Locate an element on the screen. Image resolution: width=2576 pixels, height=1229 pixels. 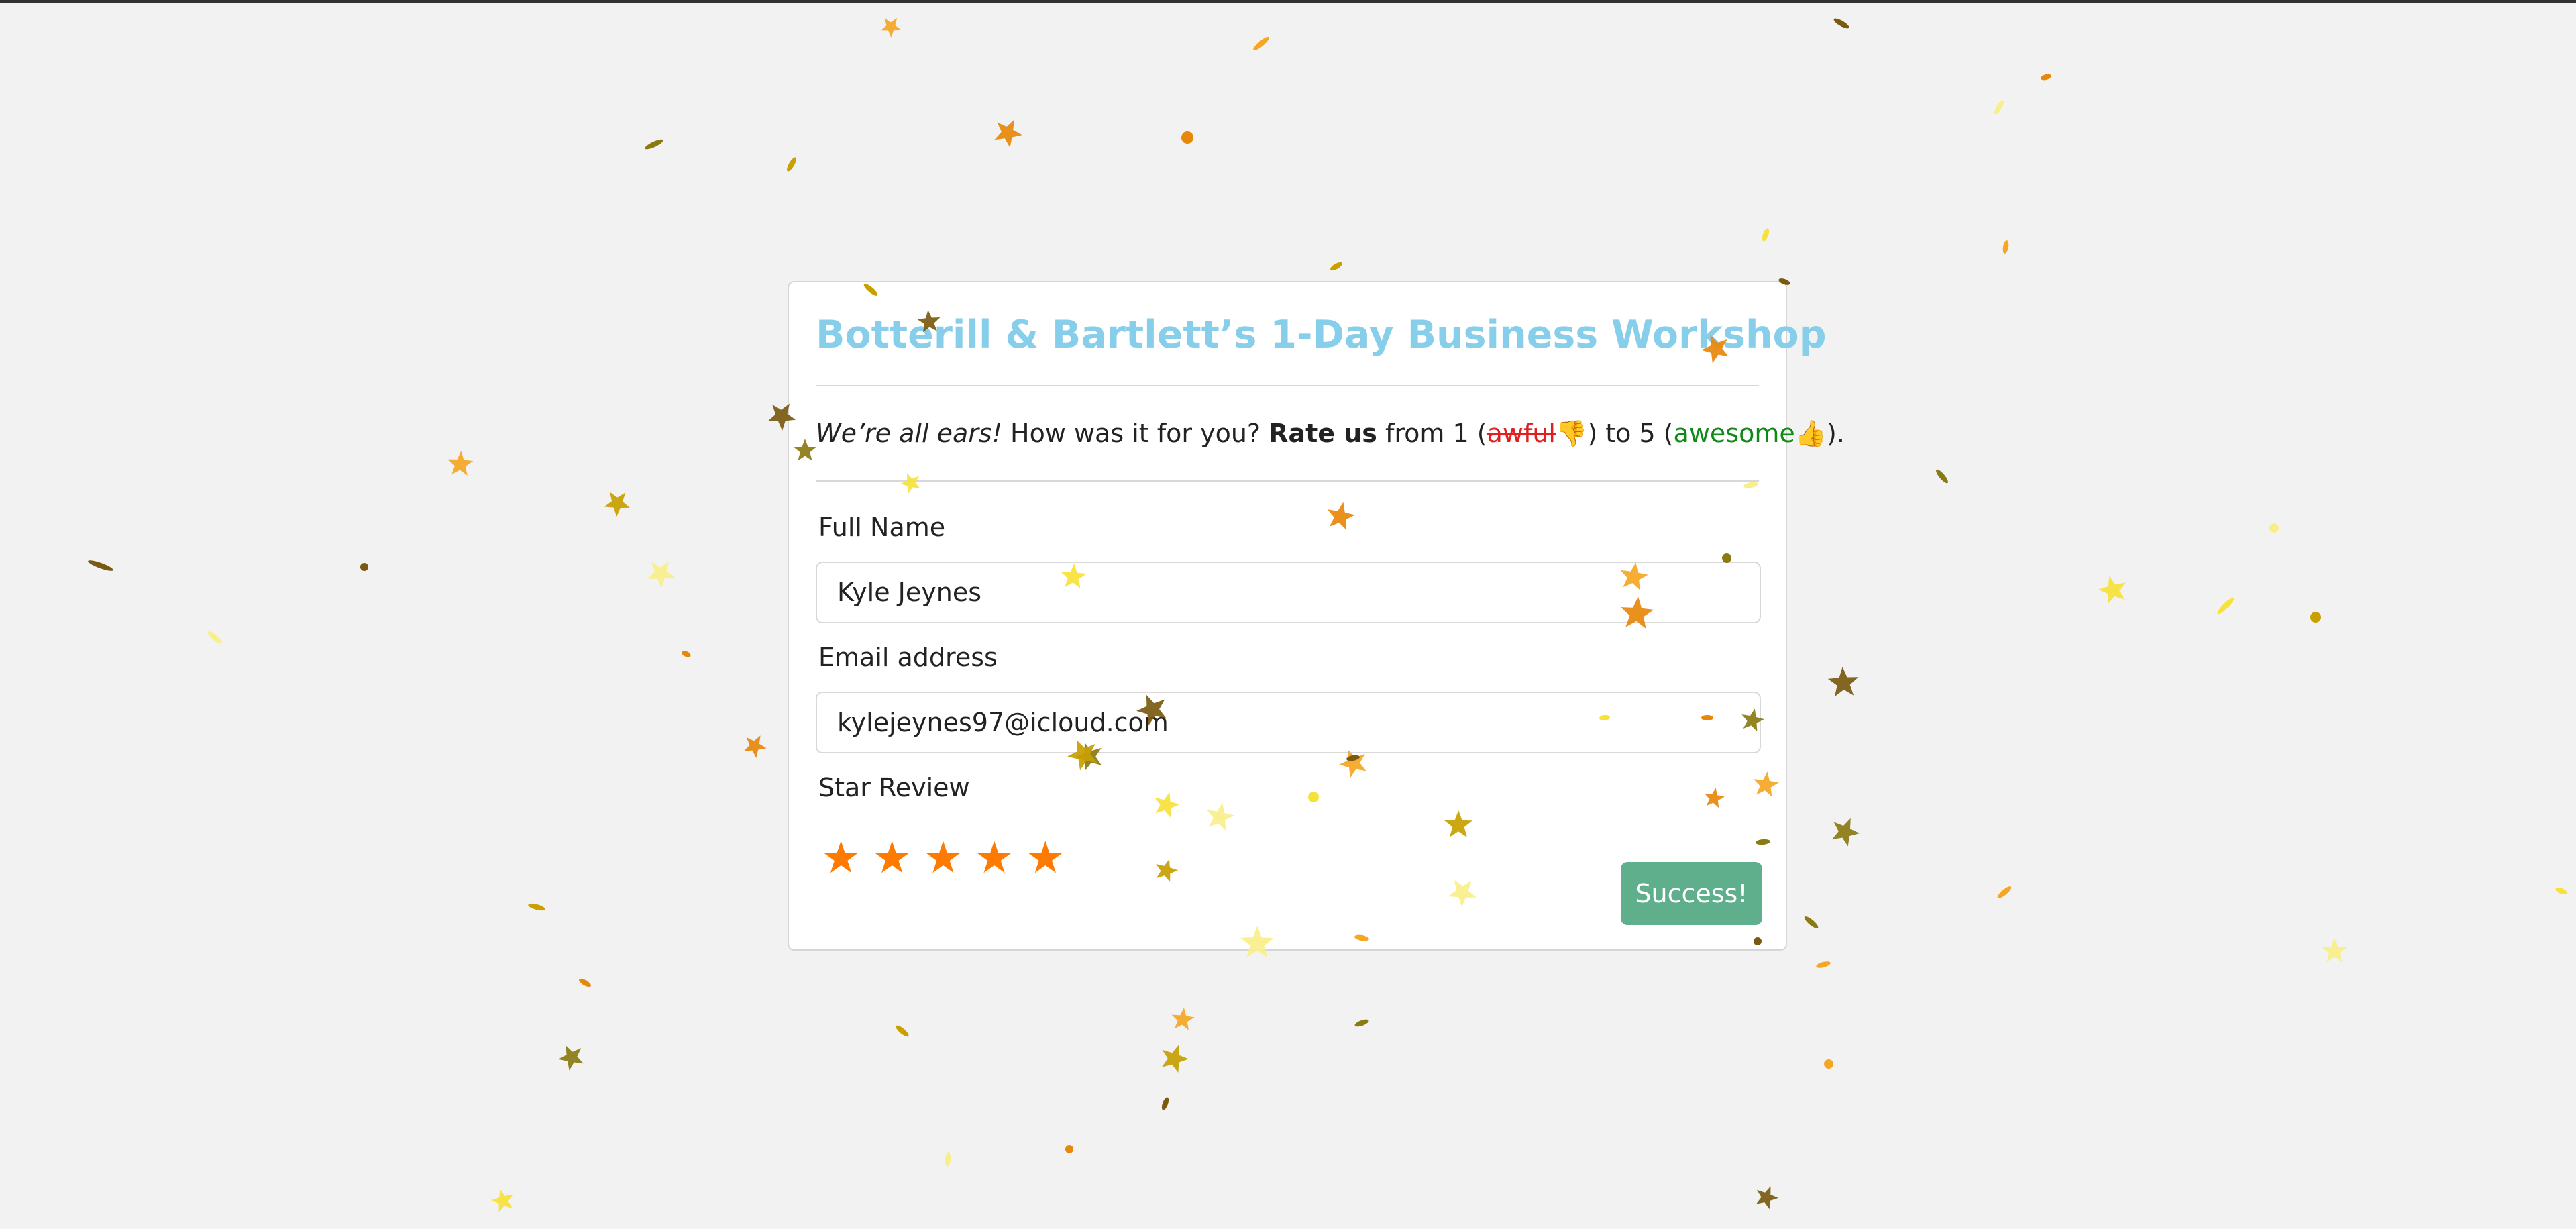
star-2-icon: ★ is located at coordinates (892, 858).